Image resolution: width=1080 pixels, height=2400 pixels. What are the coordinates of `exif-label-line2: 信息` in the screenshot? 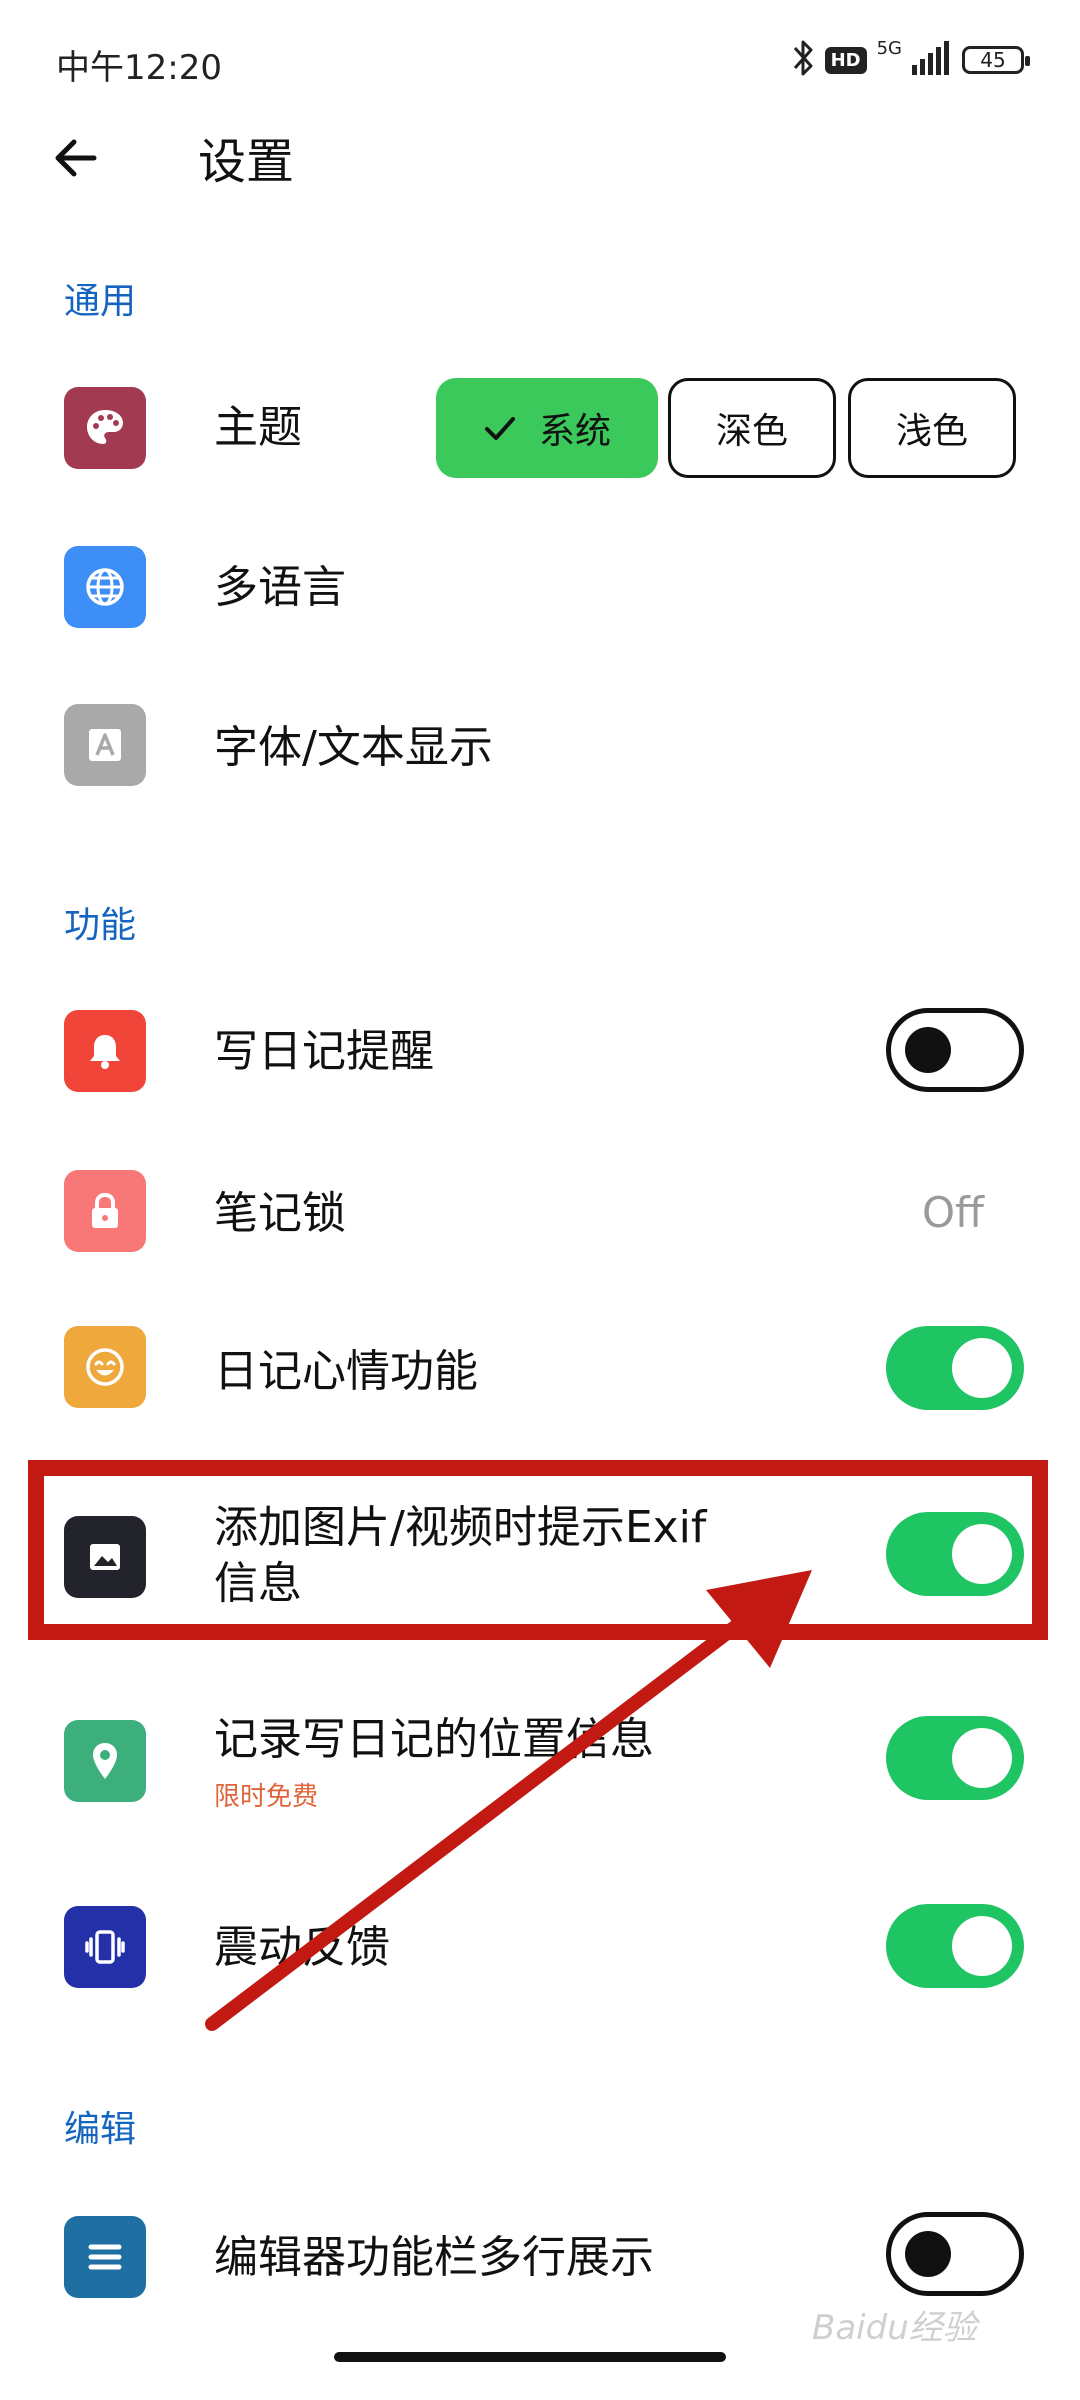 It's located at (258, 1583).